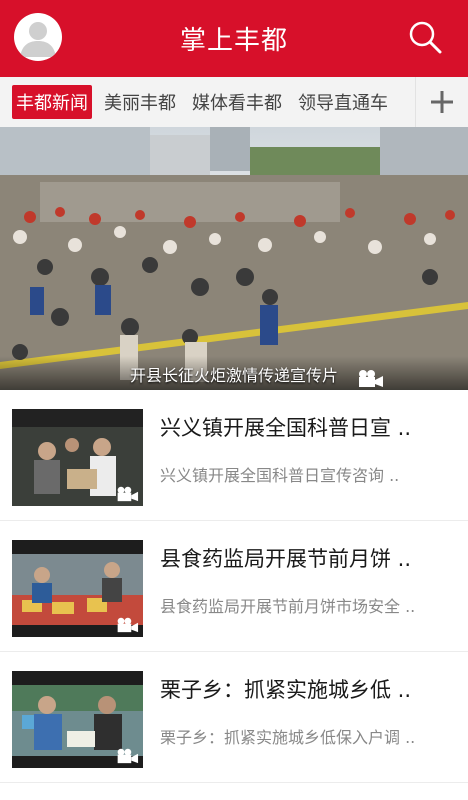 This screenshot has width=468, height=800. What do you see at coordinates (402, 102) in the screenshot?
I see `tab-fade` at bounding box center [402, 102].